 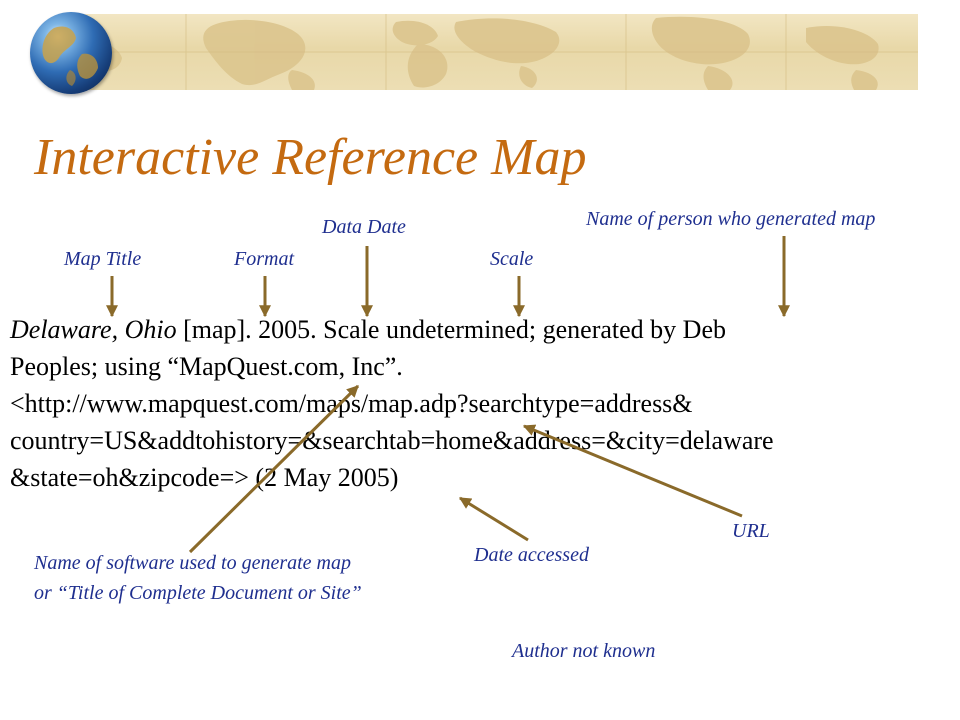 I want to click on label-software-line-1: Name of software used to generate map, so click(x=193, y=563).